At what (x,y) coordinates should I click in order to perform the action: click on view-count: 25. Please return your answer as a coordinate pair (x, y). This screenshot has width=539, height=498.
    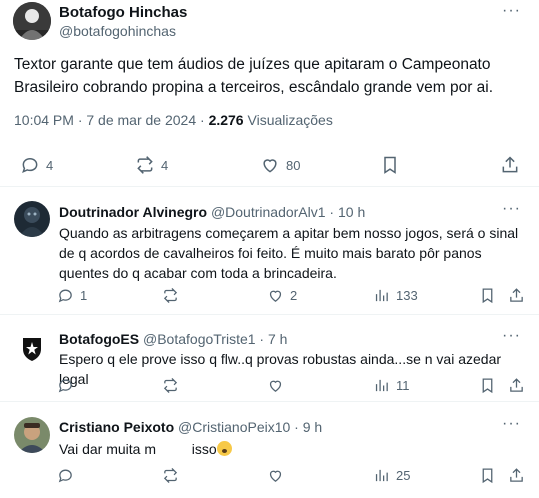
    Looking at the image, I should click on (403, 475).